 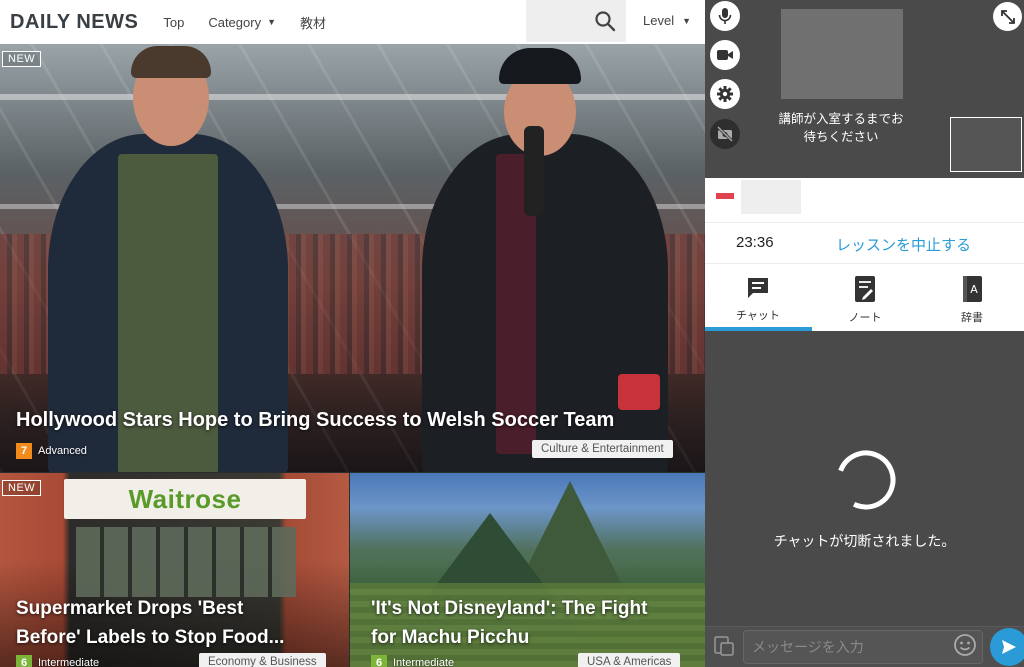 I want to click on expand-icon, so click(x=1007, y=16).